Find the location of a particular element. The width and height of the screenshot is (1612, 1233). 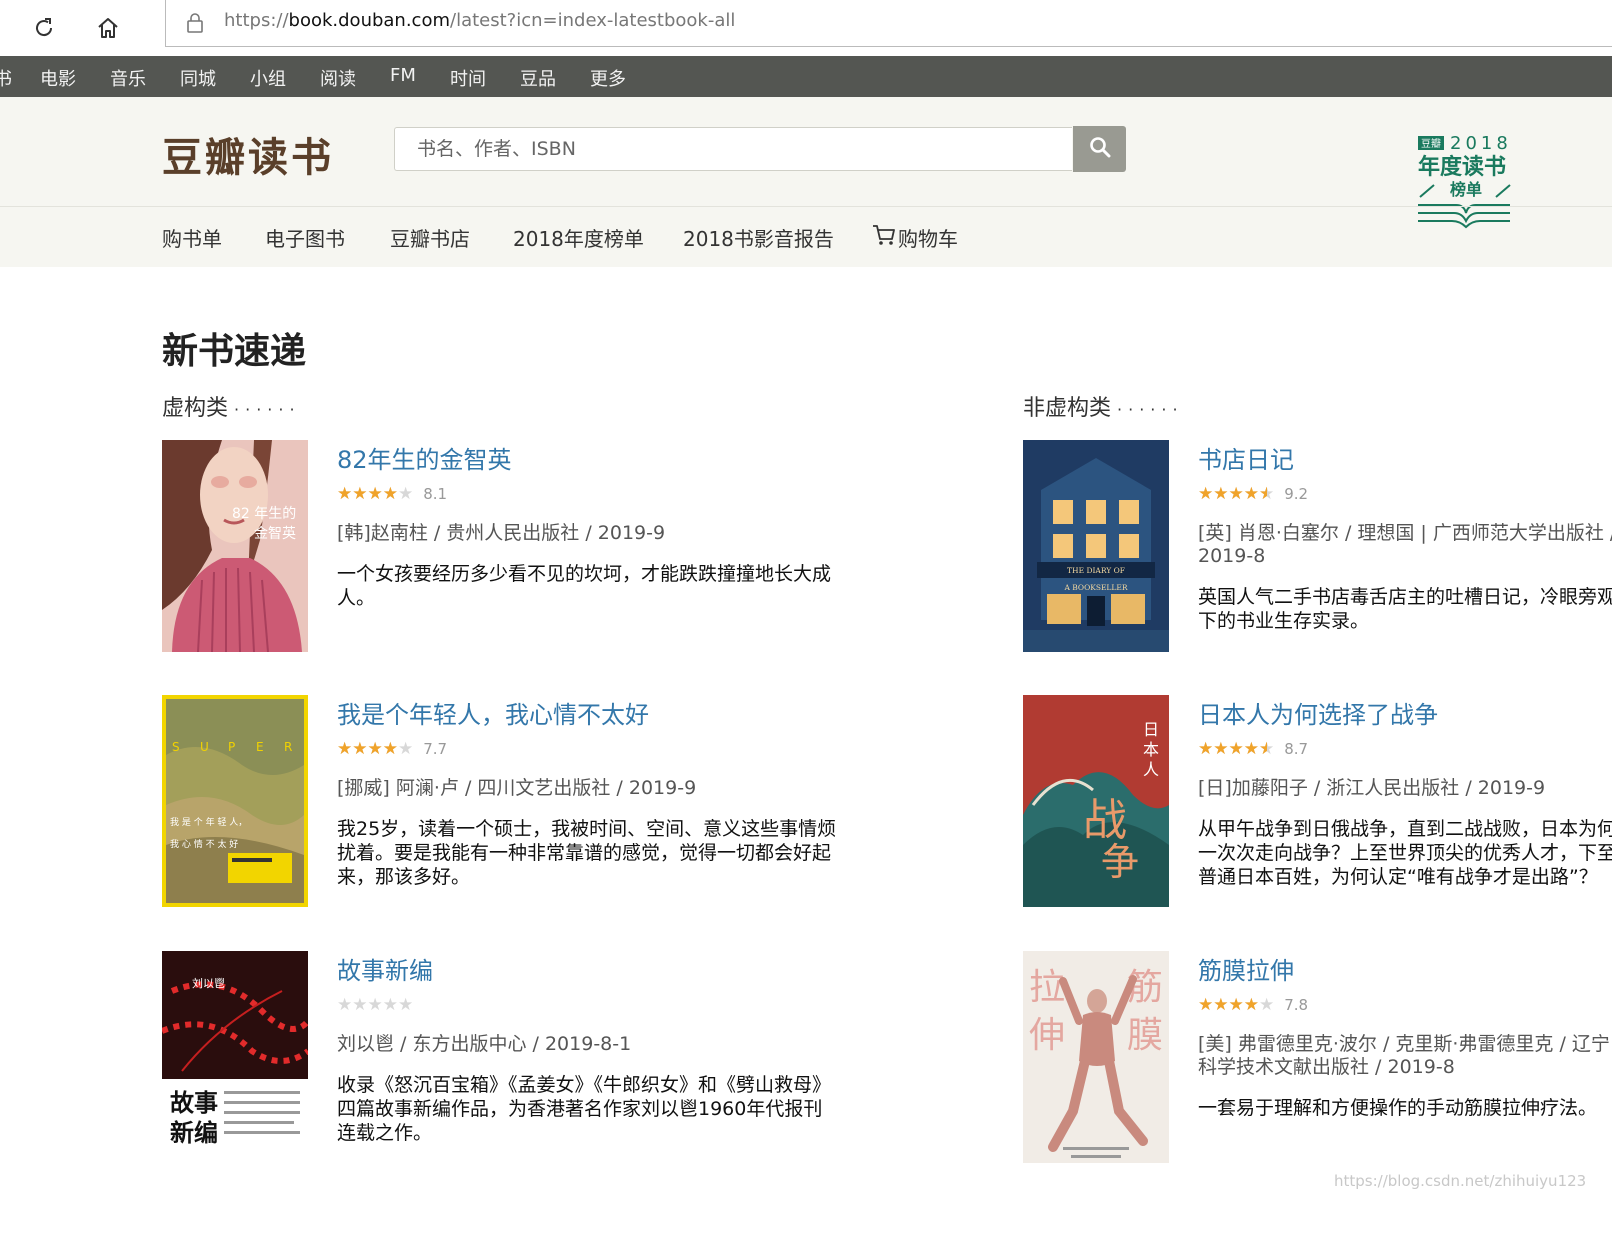

svg-text: 日 is located at coordinates (1151, 729).